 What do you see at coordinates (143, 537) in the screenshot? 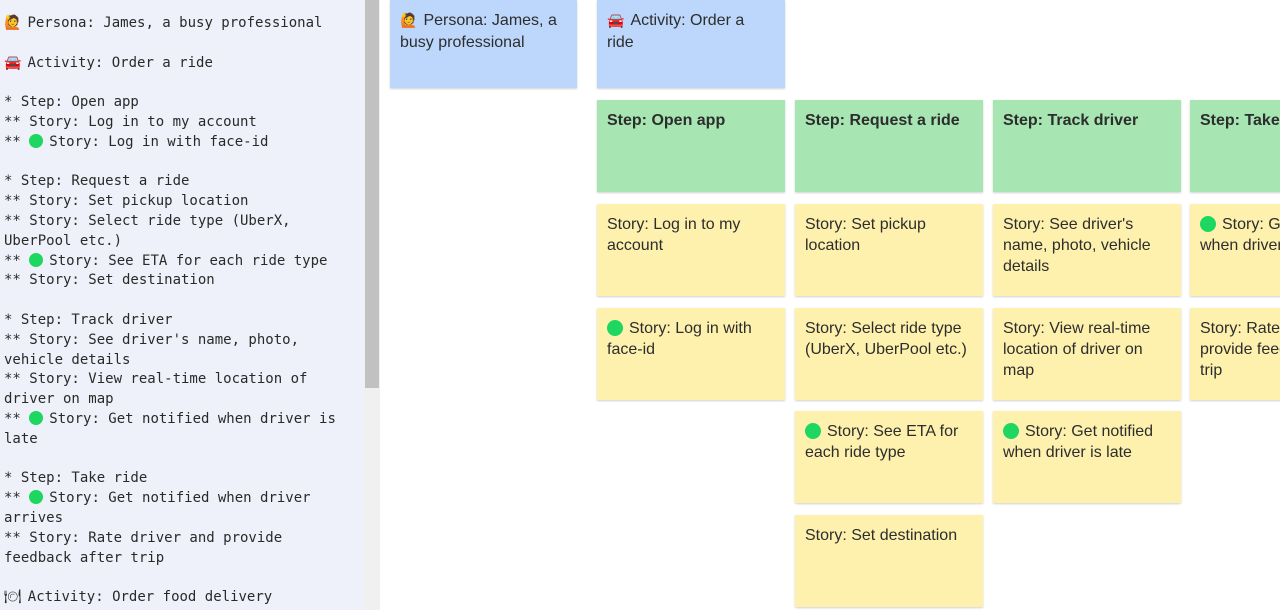
I see `line-text: ** Story: Rate driver and provide` at bounding box center [143, 537].